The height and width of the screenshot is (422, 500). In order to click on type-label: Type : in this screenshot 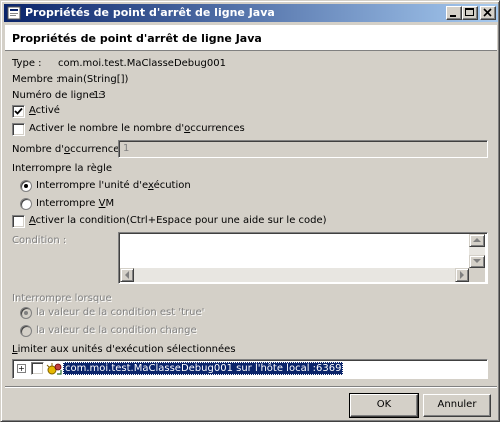, I will do `click(27, 63)`.